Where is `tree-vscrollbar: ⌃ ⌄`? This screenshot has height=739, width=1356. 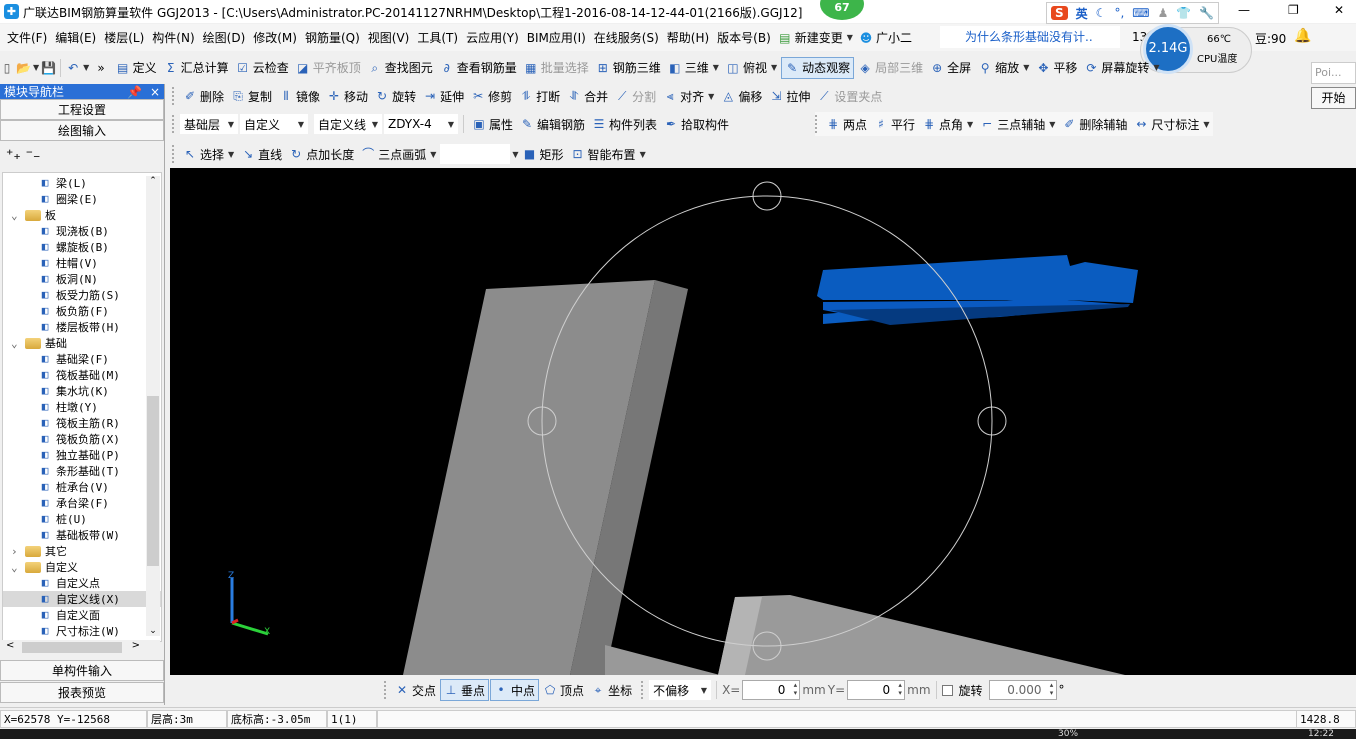 tree-vscrollbar: ⌃ ⌄ is located at coordinates (153, 406).